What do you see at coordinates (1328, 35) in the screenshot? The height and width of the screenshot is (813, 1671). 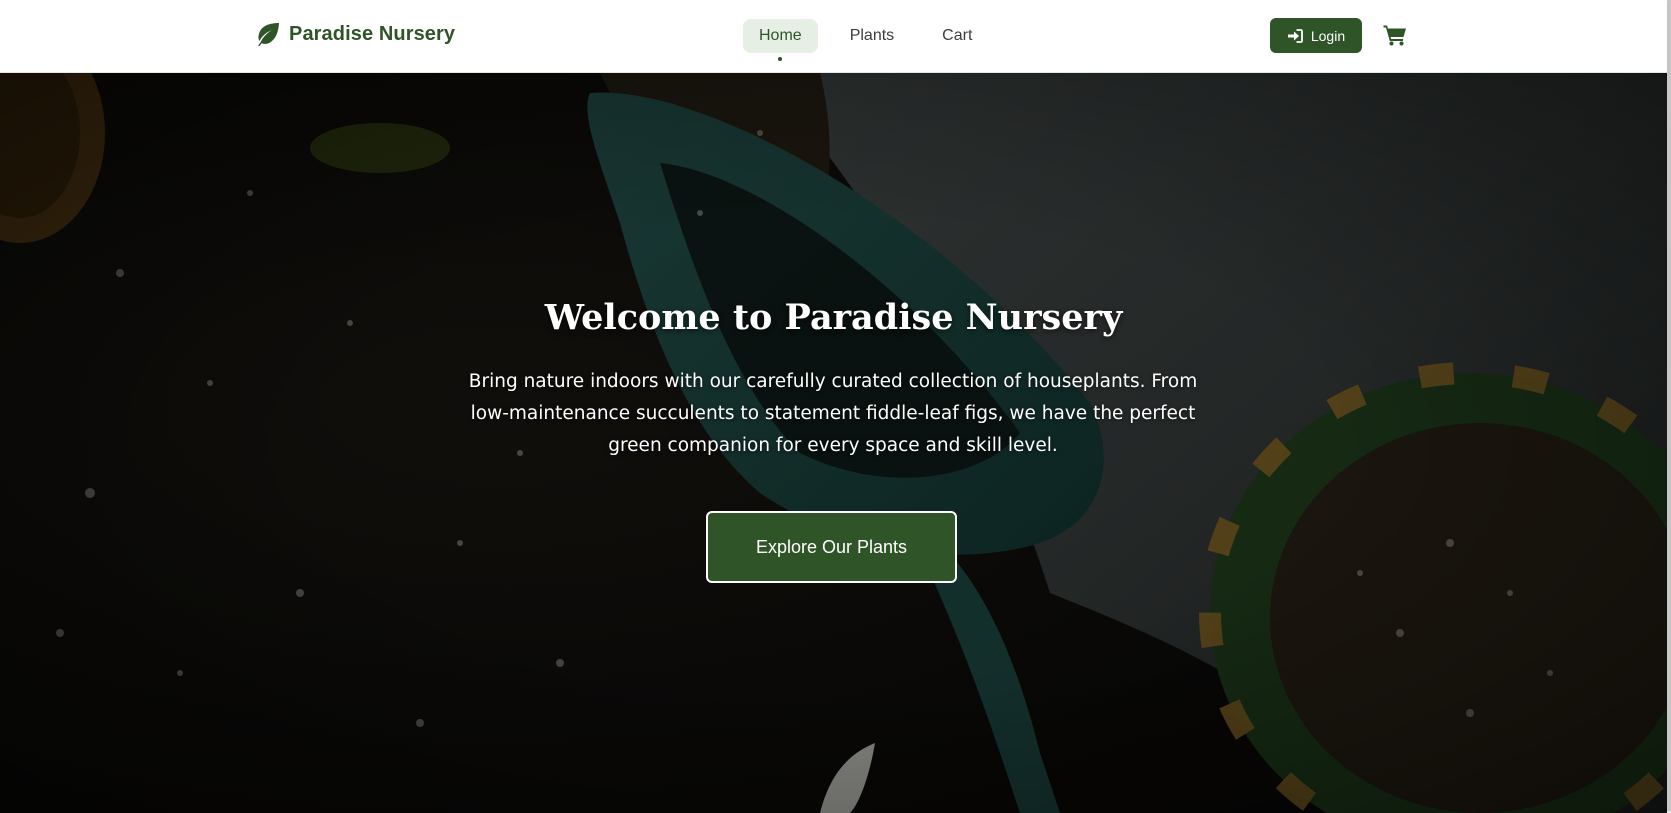 I see `login-label: Login` at bounding box center [1328, 35].